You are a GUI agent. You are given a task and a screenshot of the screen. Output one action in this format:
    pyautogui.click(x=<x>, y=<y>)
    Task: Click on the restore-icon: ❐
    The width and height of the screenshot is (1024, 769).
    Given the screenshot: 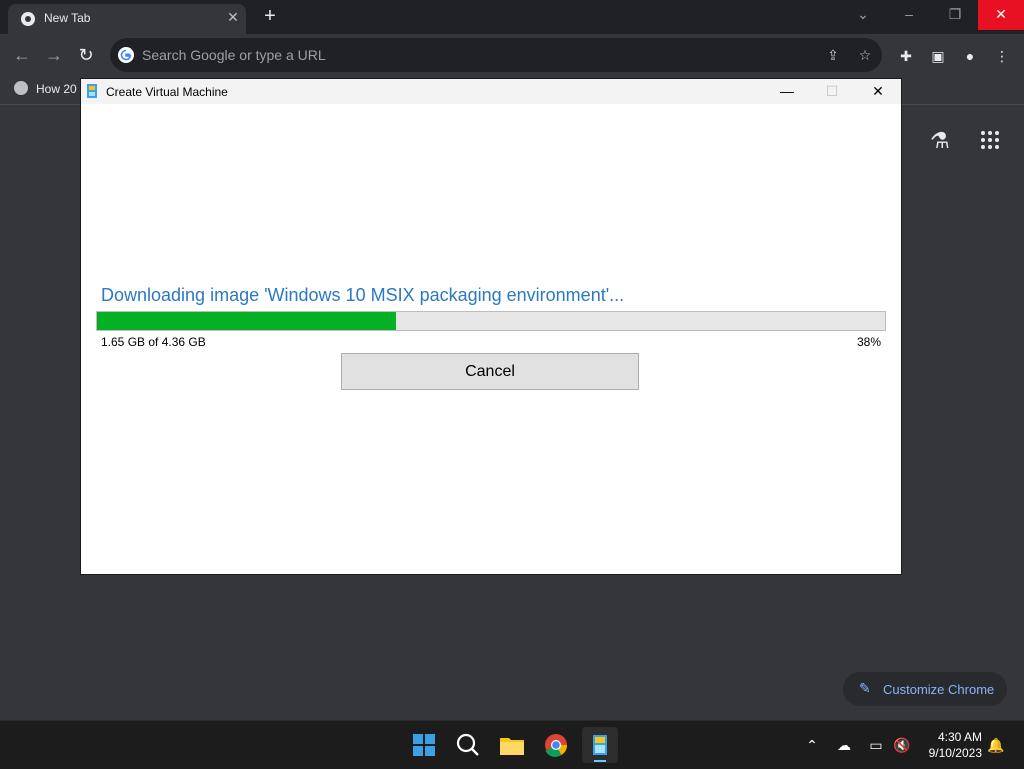 What is the action you would take?
    pyautogui.click(x=955, y=15)
    